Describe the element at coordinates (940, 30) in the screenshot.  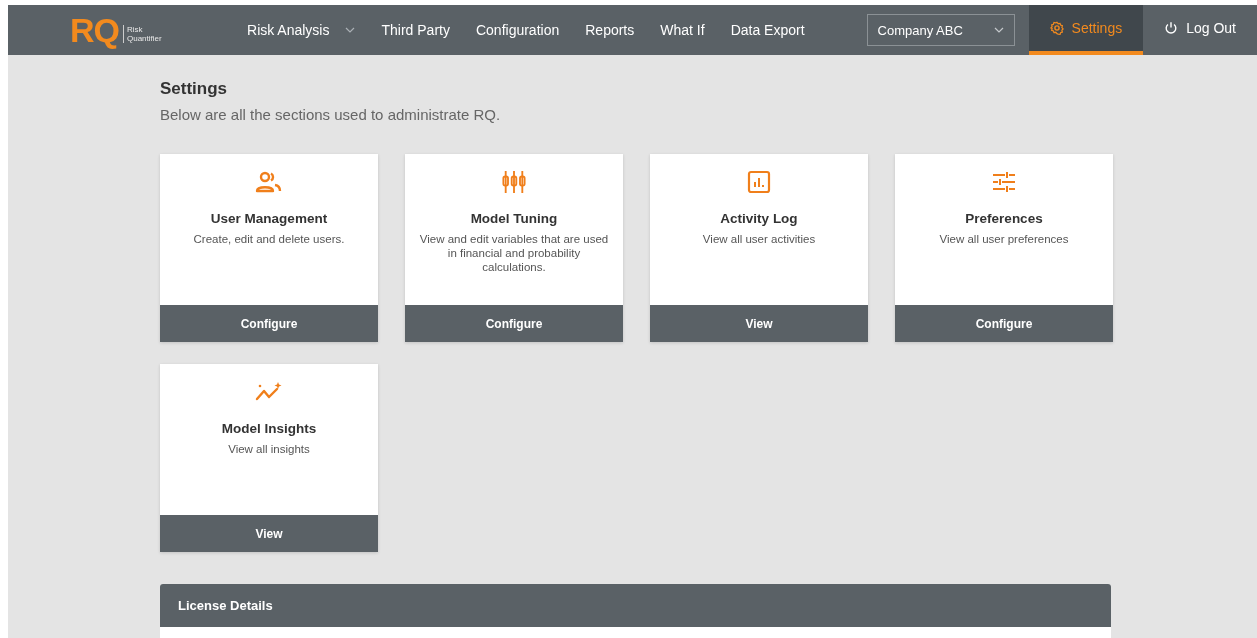
I see `company-dropdown: Company ABC` at that location.